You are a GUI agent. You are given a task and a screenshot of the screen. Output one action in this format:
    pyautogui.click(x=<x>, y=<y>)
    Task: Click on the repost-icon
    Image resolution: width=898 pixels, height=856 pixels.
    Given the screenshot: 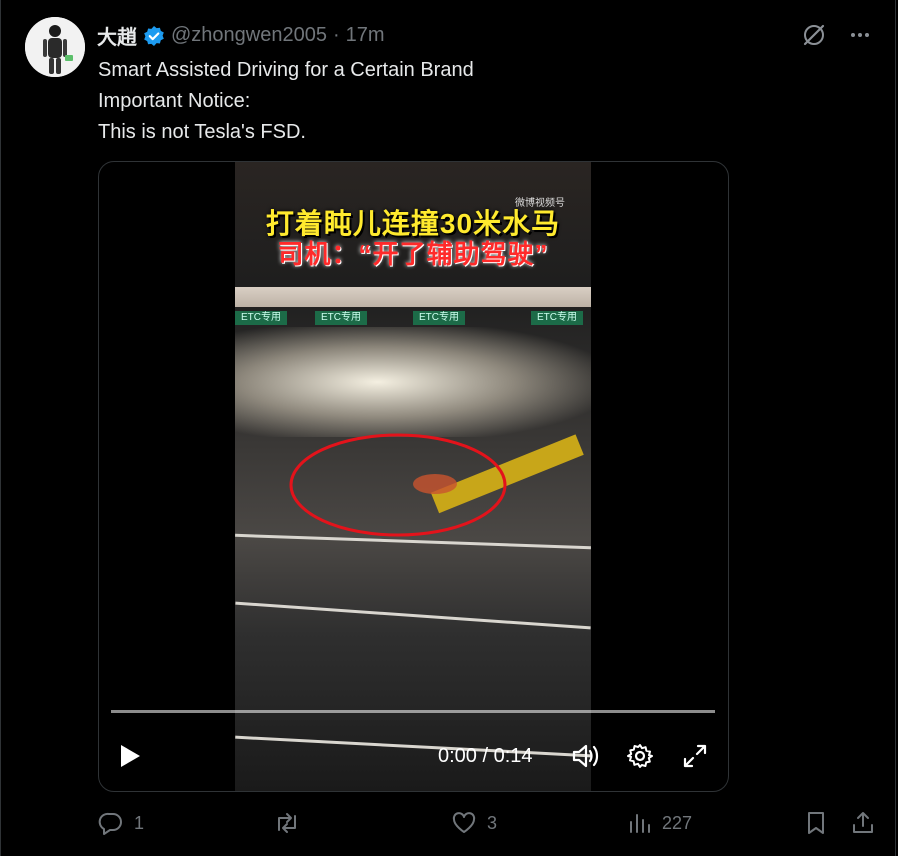 What is the action you would take?
    pyautogui.click(x=287, y=823)
    